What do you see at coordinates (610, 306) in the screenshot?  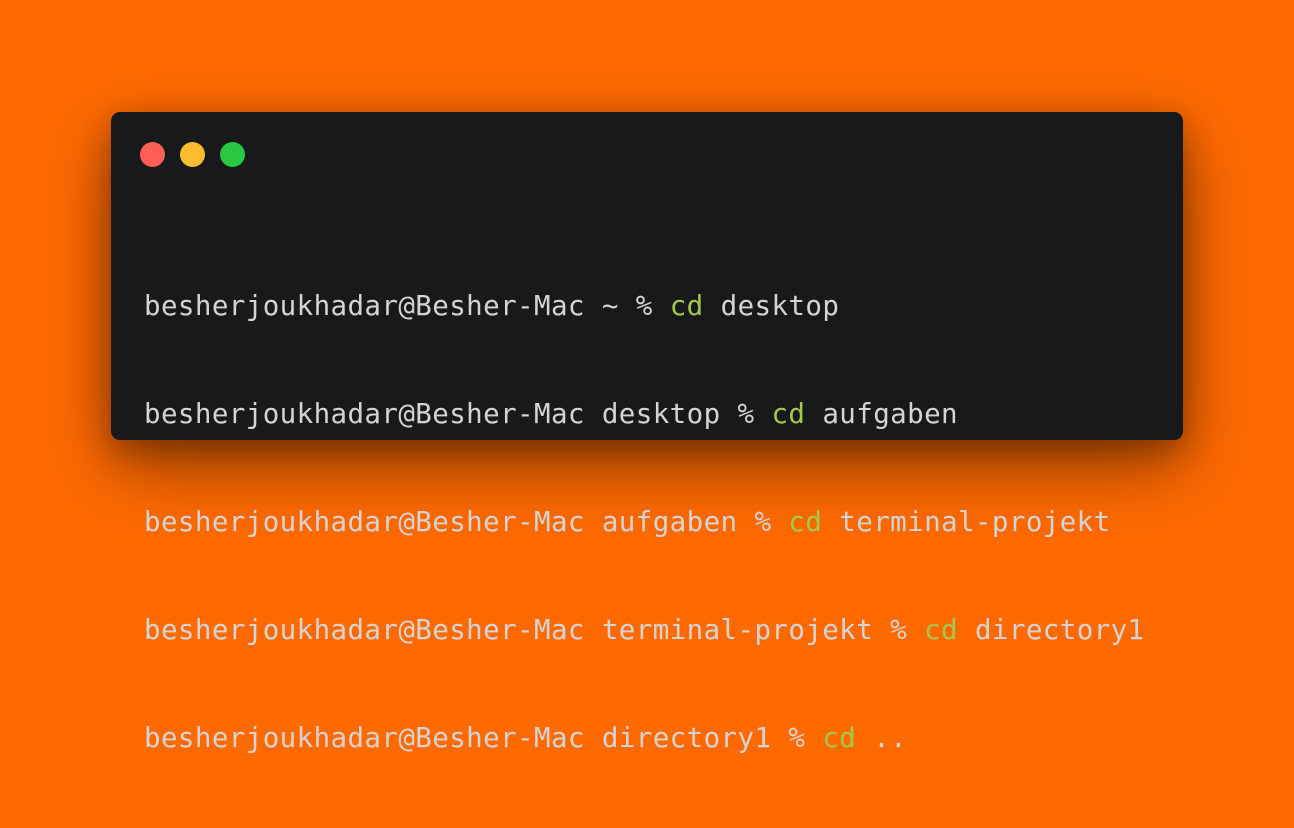 I see `prompt-directory: ~` at bounding box center [610, 306].